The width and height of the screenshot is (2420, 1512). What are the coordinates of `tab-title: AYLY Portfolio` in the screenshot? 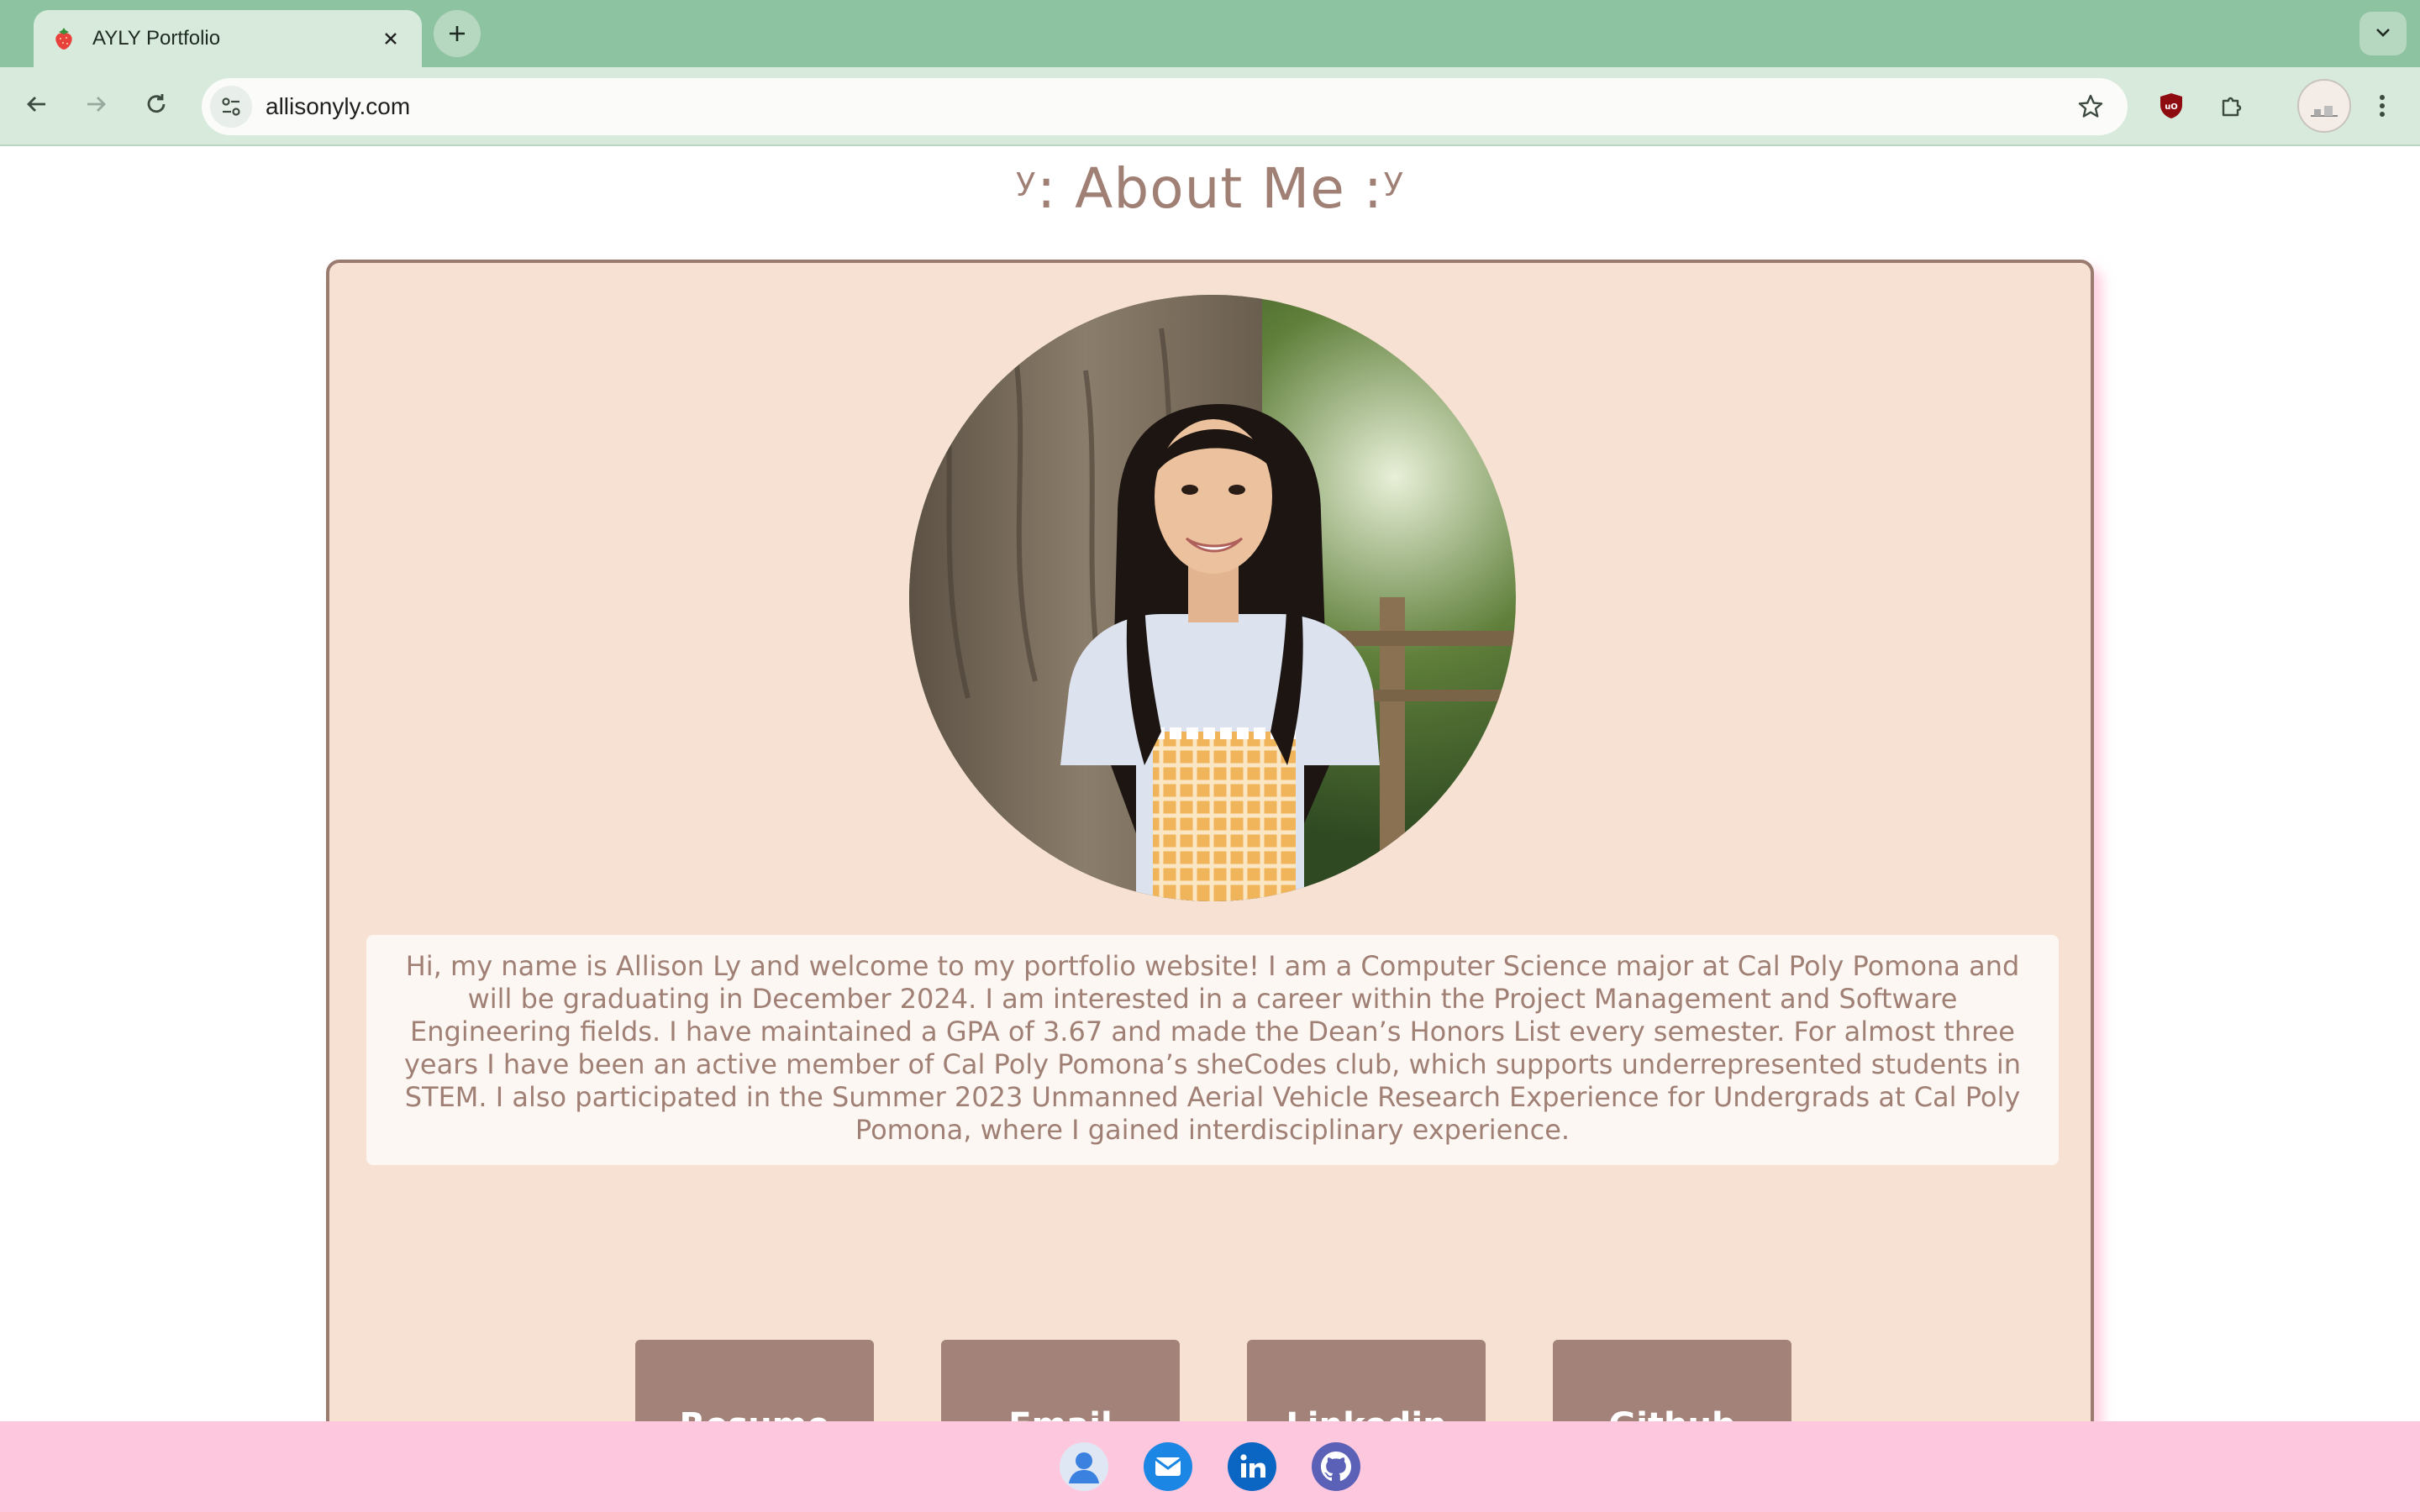 It's located at (157, 38).